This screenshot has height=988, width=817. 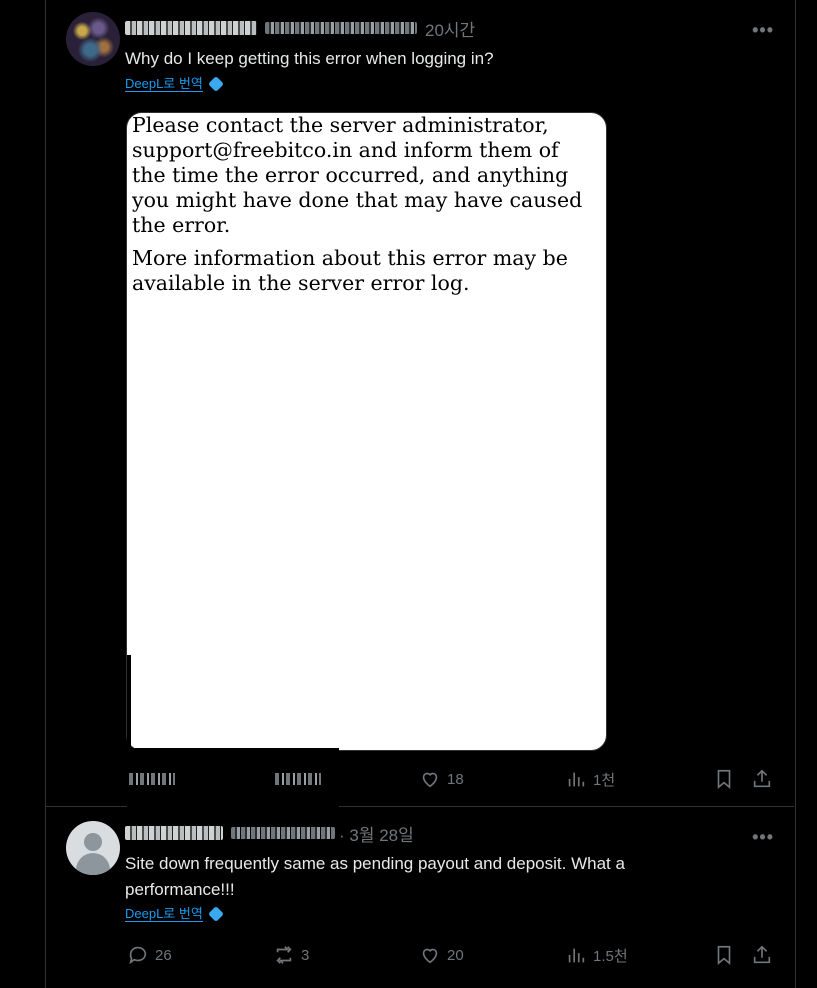 I want to click on like-count: 18, so click(x=455, y=779).